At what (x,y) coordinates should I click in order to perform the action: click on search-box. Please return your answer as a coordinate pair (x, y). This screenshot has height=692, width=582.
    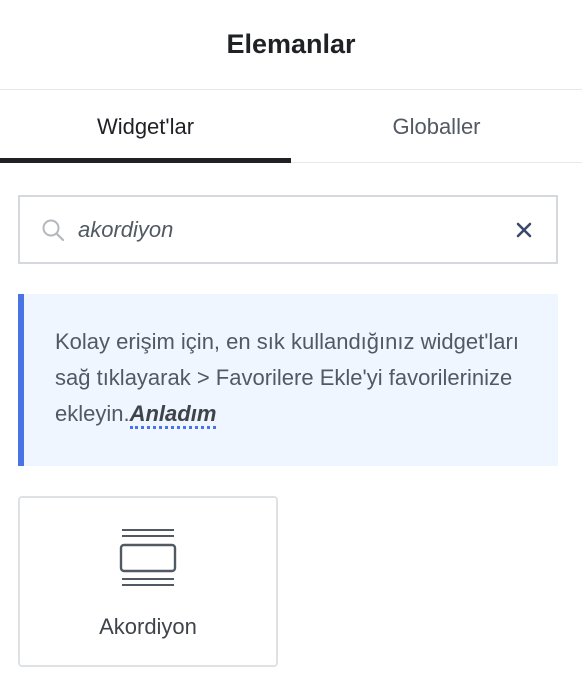
    Looking at the image, I should click on (288, 229).